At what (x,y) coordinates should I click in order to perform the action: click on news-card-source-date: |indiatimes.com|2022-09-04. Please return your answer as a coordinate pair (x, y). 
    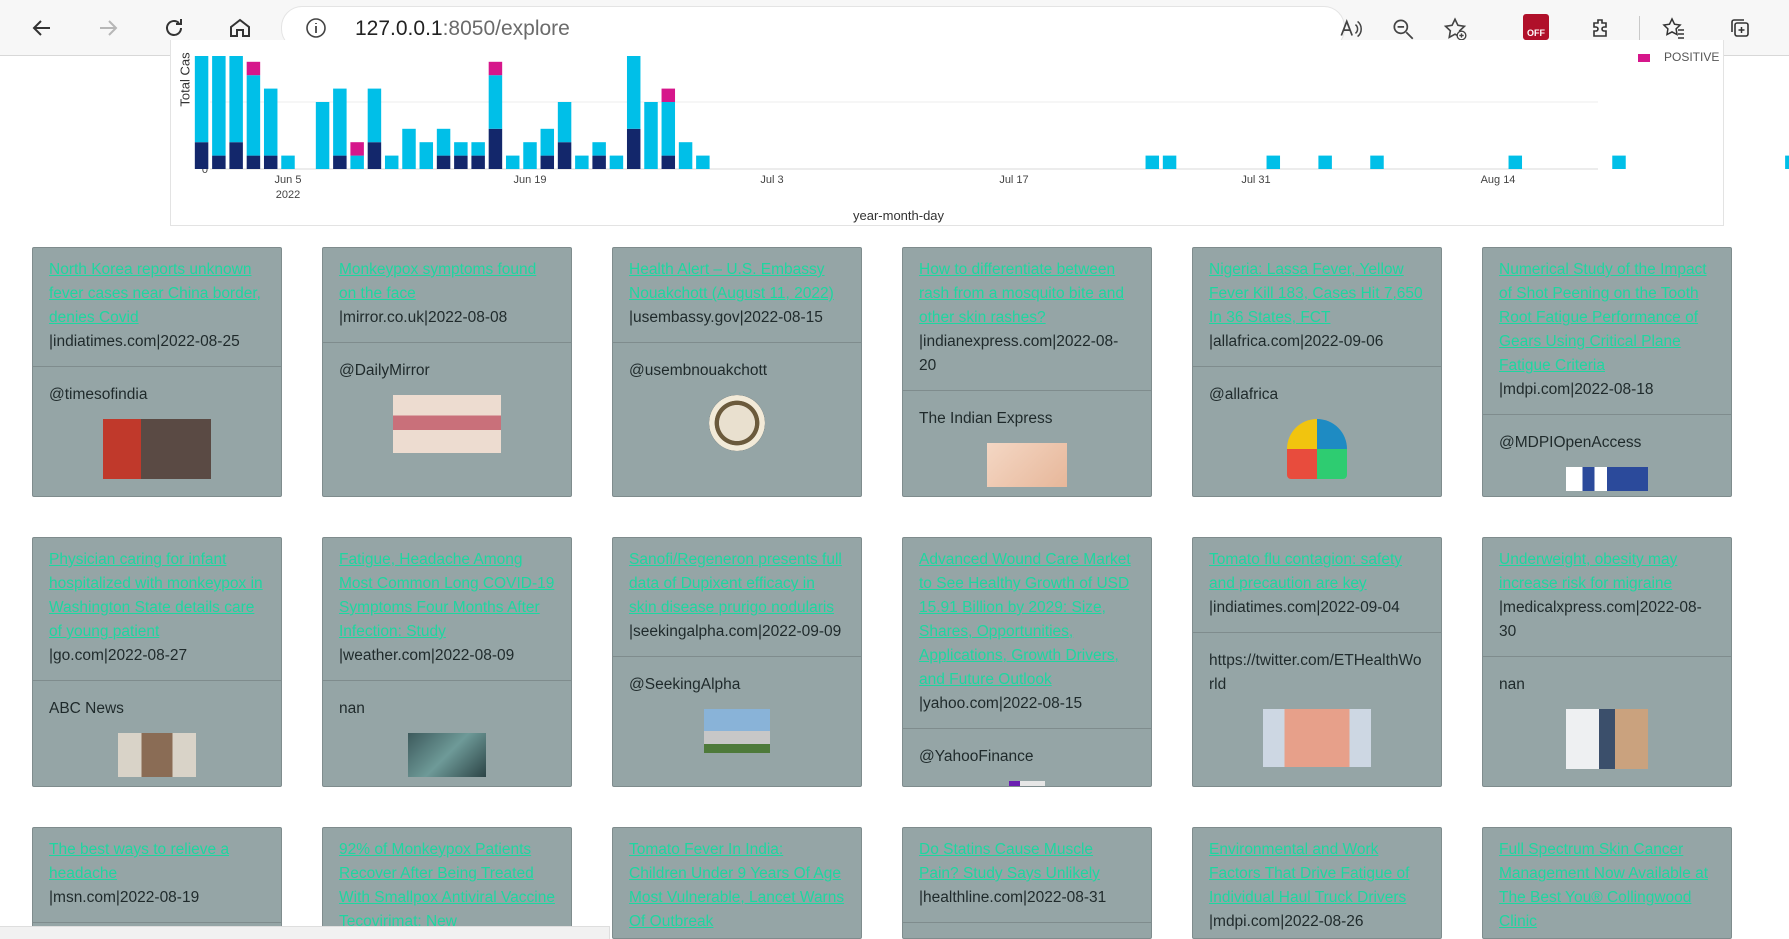
    Looking at the image, I should click on (1304, 607).